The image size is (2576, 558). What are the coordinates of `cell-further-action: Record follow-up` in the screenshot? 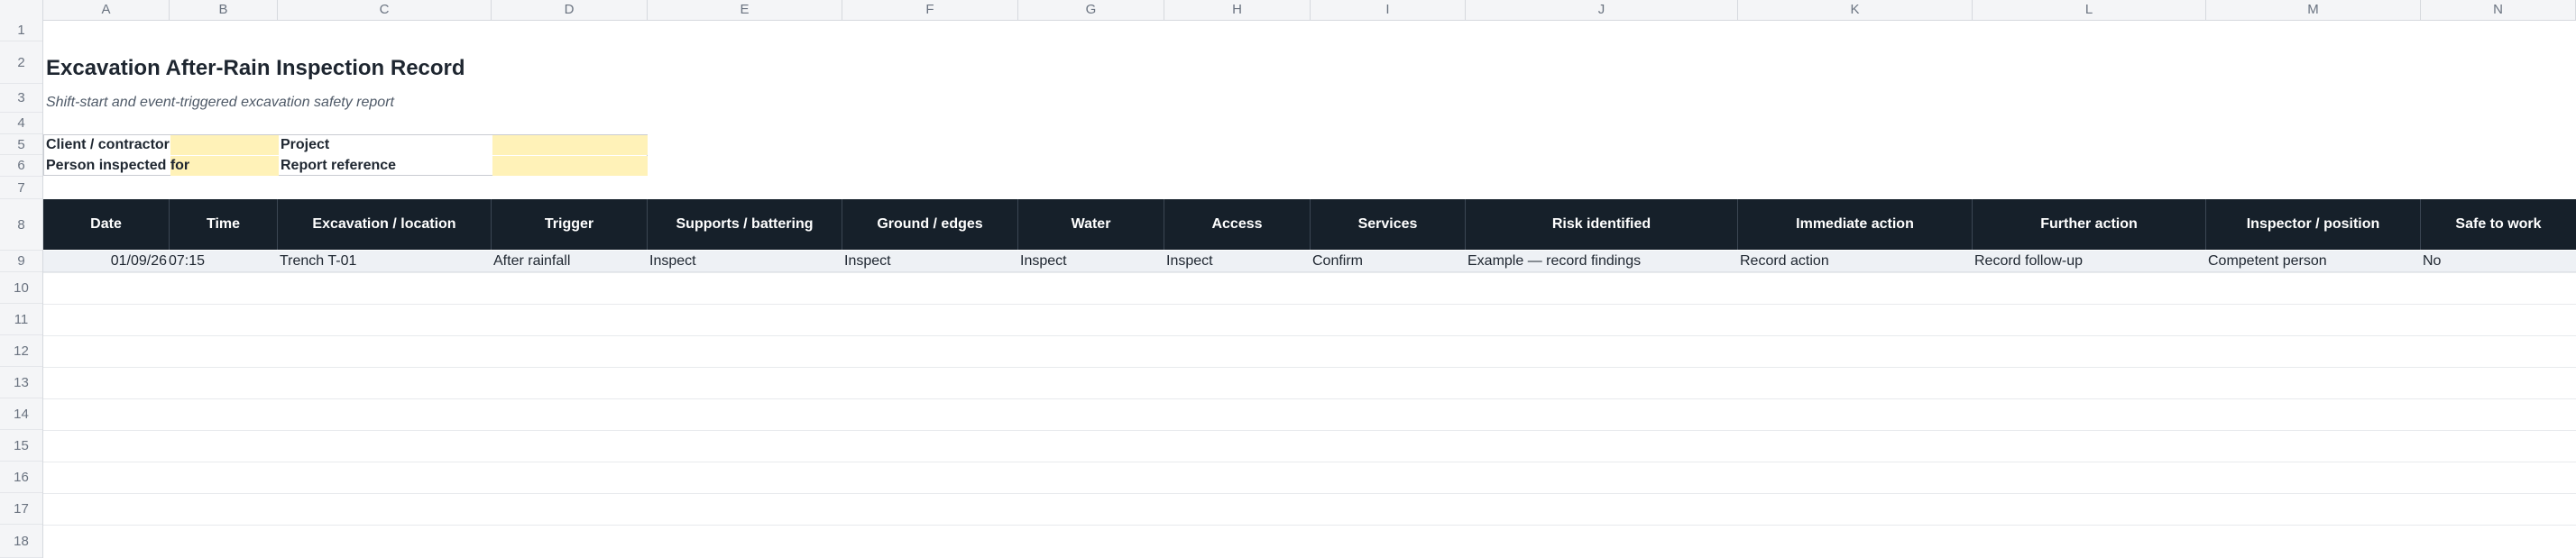 It's located at (2089, 261).